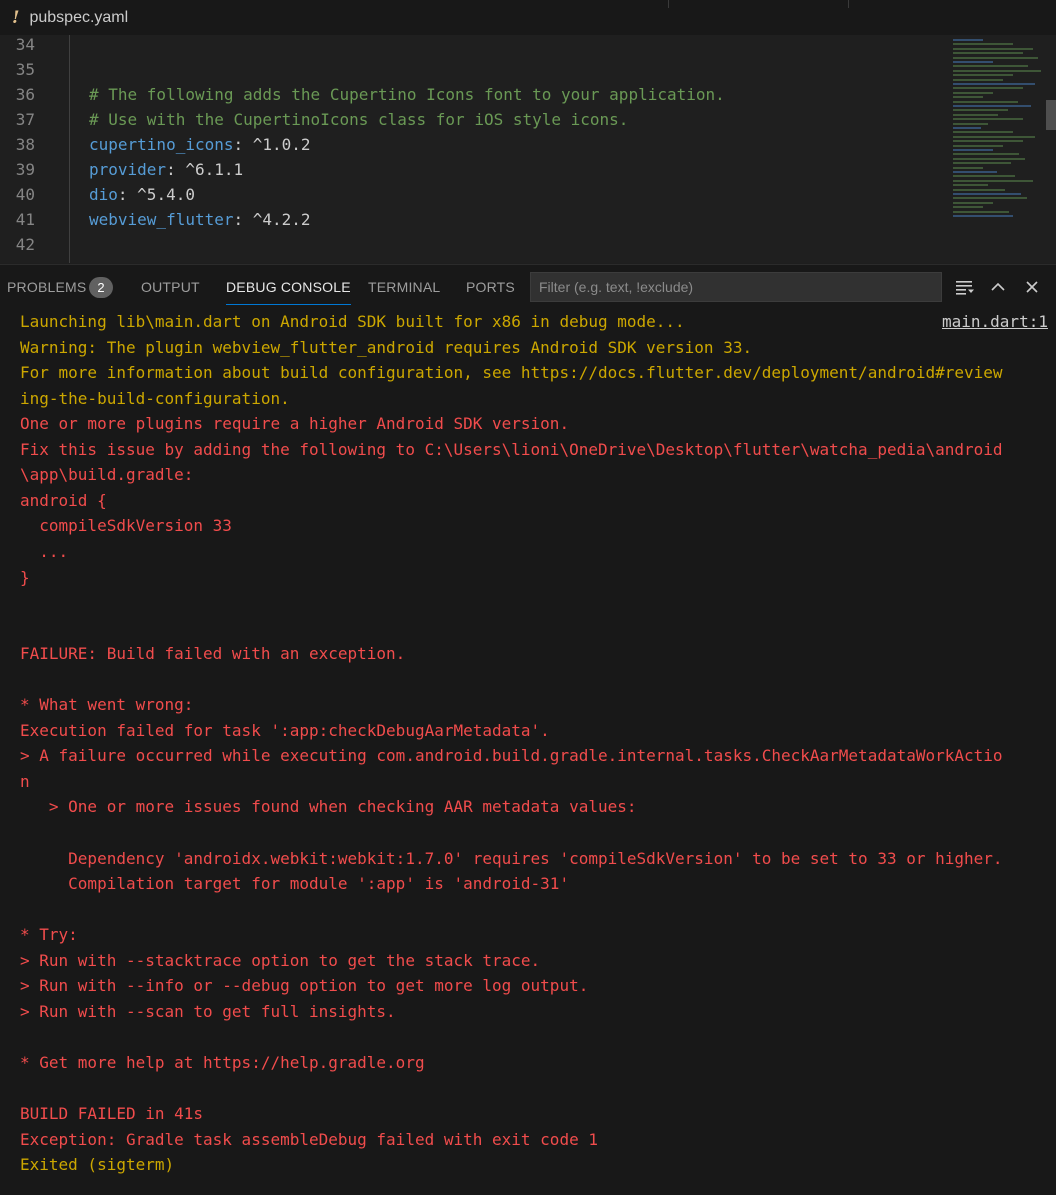 Image resolution: width=1056 pixels, height=1195 pixels. I want to click on console-line: }, so click(25, 577).